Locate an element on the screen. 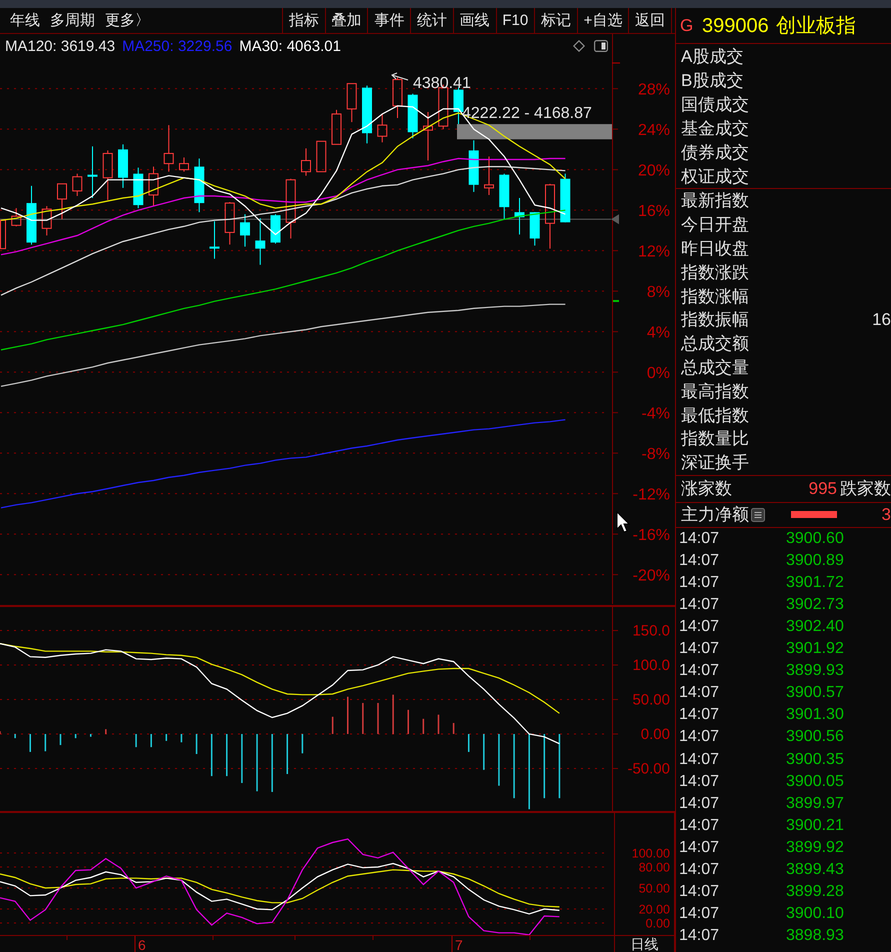  toolbar-tab: 年线 is located at coordinates (25, 20).